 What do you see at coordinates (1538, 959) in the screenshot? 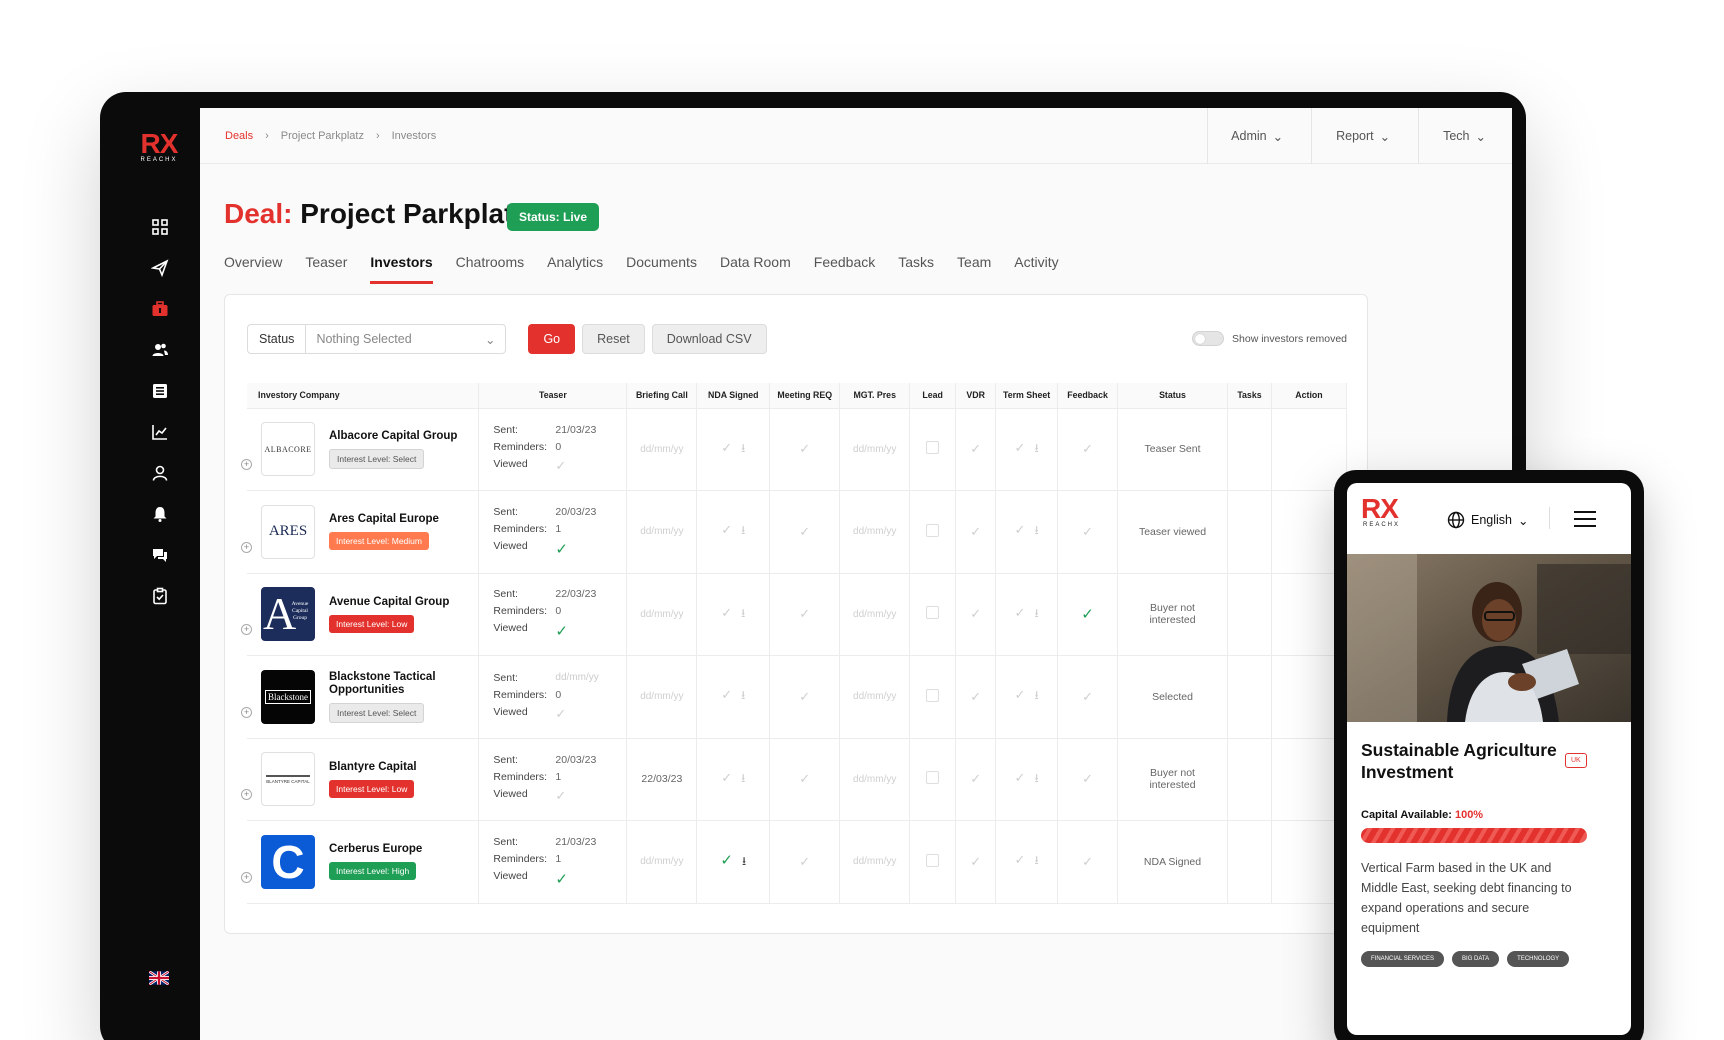
I see `tag-chip: TECHNOLOGY` at bounding box center [1538, 959].